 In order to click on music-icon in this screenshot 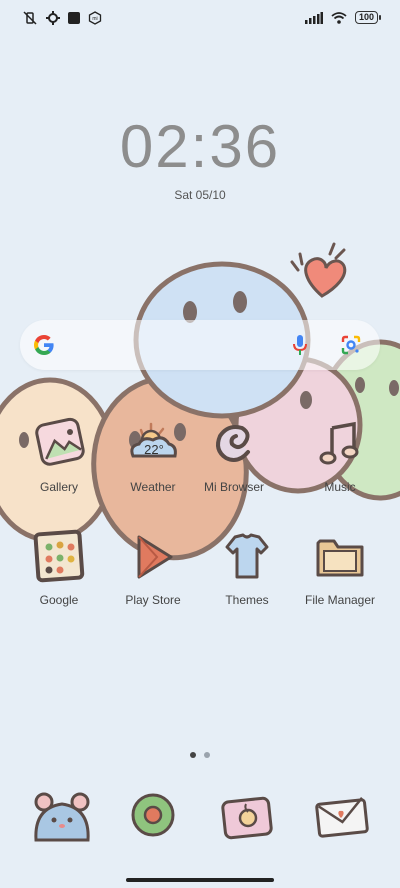, I will do `click(340, 444)`.